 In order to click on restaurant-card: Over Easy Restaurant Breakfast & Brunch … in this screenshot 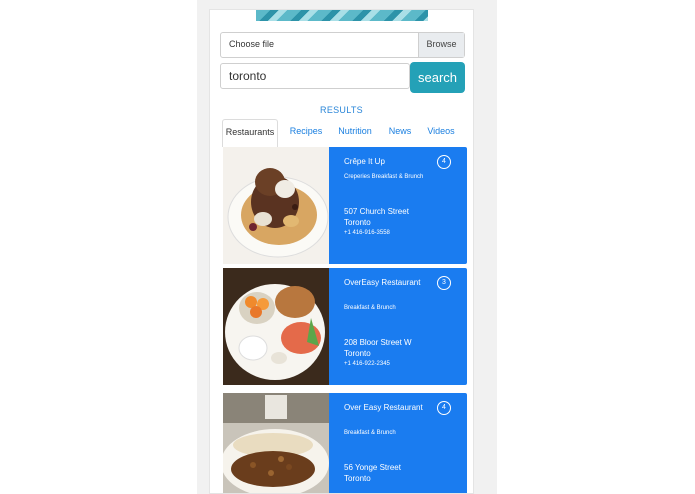, I will do `click(345, 443)`.